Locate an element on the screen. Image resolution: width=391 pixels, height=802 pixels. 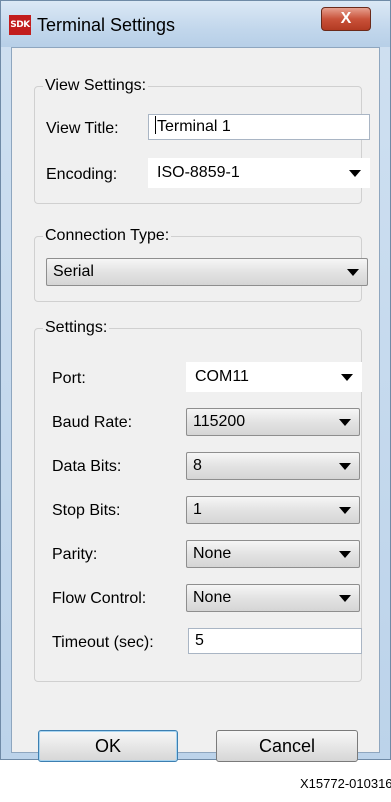
port-label: Port: is located at coordinates (69, 378).